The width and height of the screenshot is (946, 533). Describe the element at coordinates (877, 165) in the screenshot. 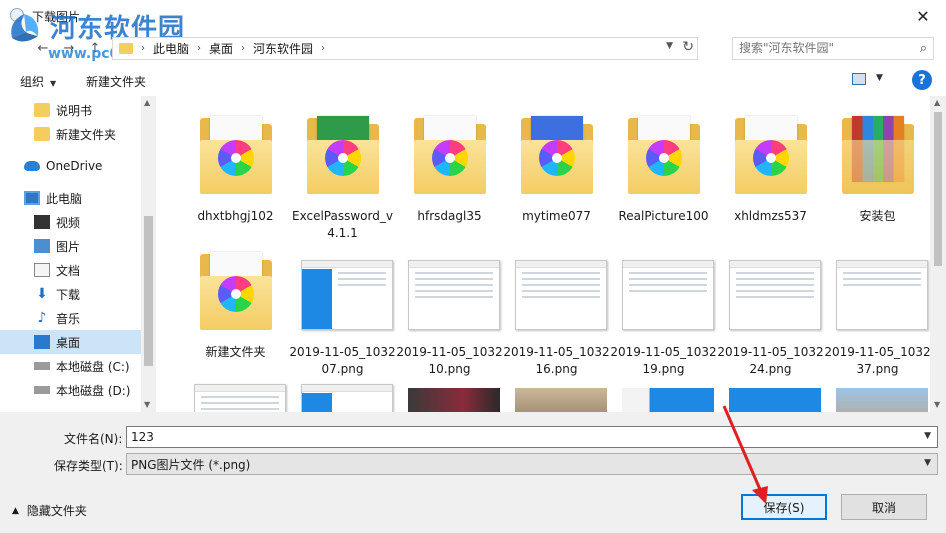

I see `file-item: 安装包` at that location.